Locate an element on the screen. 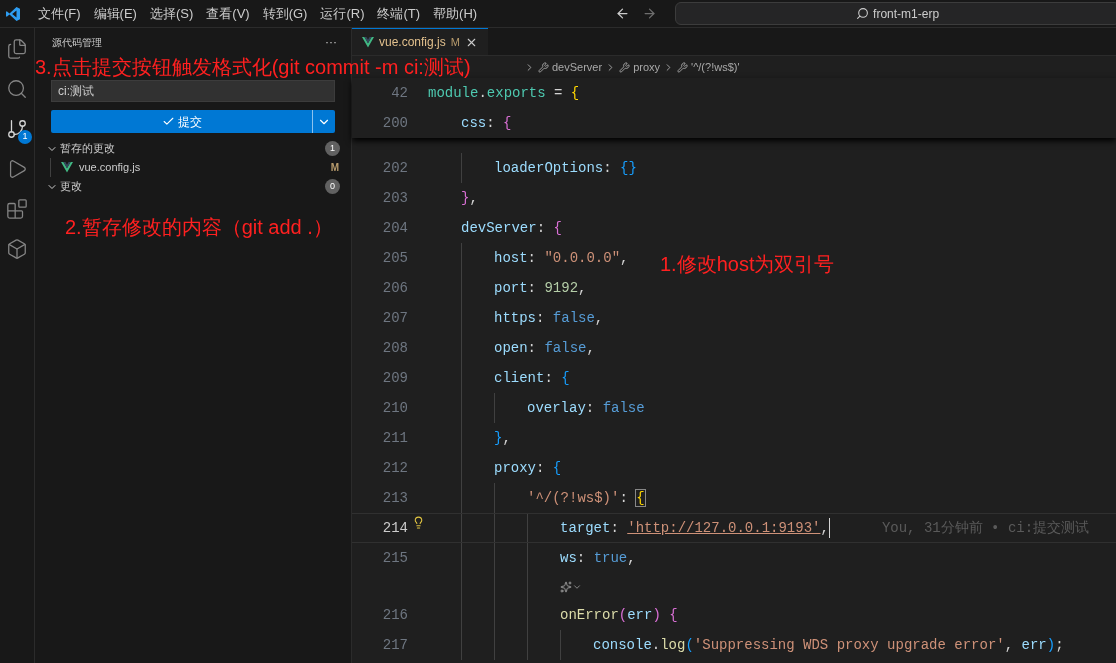  annotation-text: 2.暂存修改的内容（git add .） is located at coordinates (199, 227).